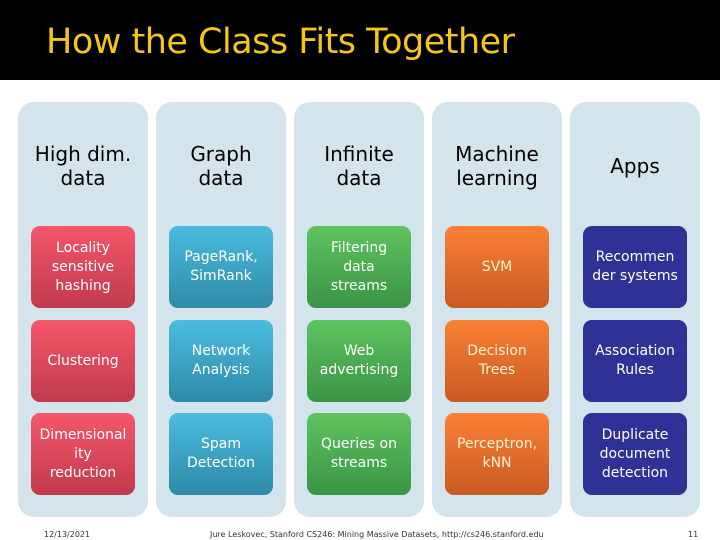 The width and height of the screenshot is (720, 540). What do you see at coordinates (83, 361) in the screenshot?
I see `topic-box: Clustering` at bounding box center [83, 361].